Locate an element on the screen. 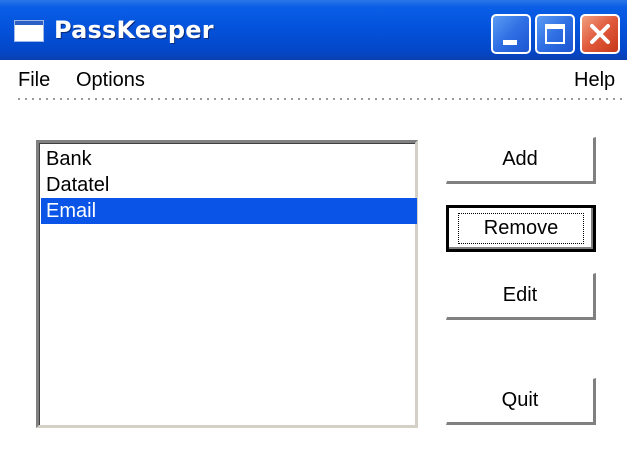 Image resolution: width=627 pixels, height=459 pixels. maximize-icon is located at coordinates (555, 34).